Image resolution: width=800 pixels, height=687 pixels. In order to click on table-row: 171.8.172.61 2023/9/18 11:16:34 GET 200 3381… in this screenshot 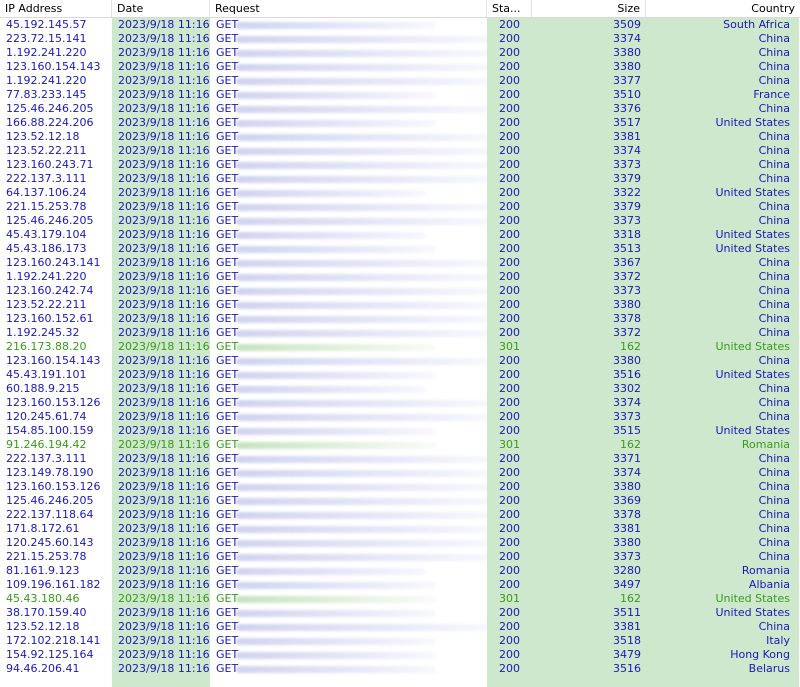, I will do `click(400, 529)`.